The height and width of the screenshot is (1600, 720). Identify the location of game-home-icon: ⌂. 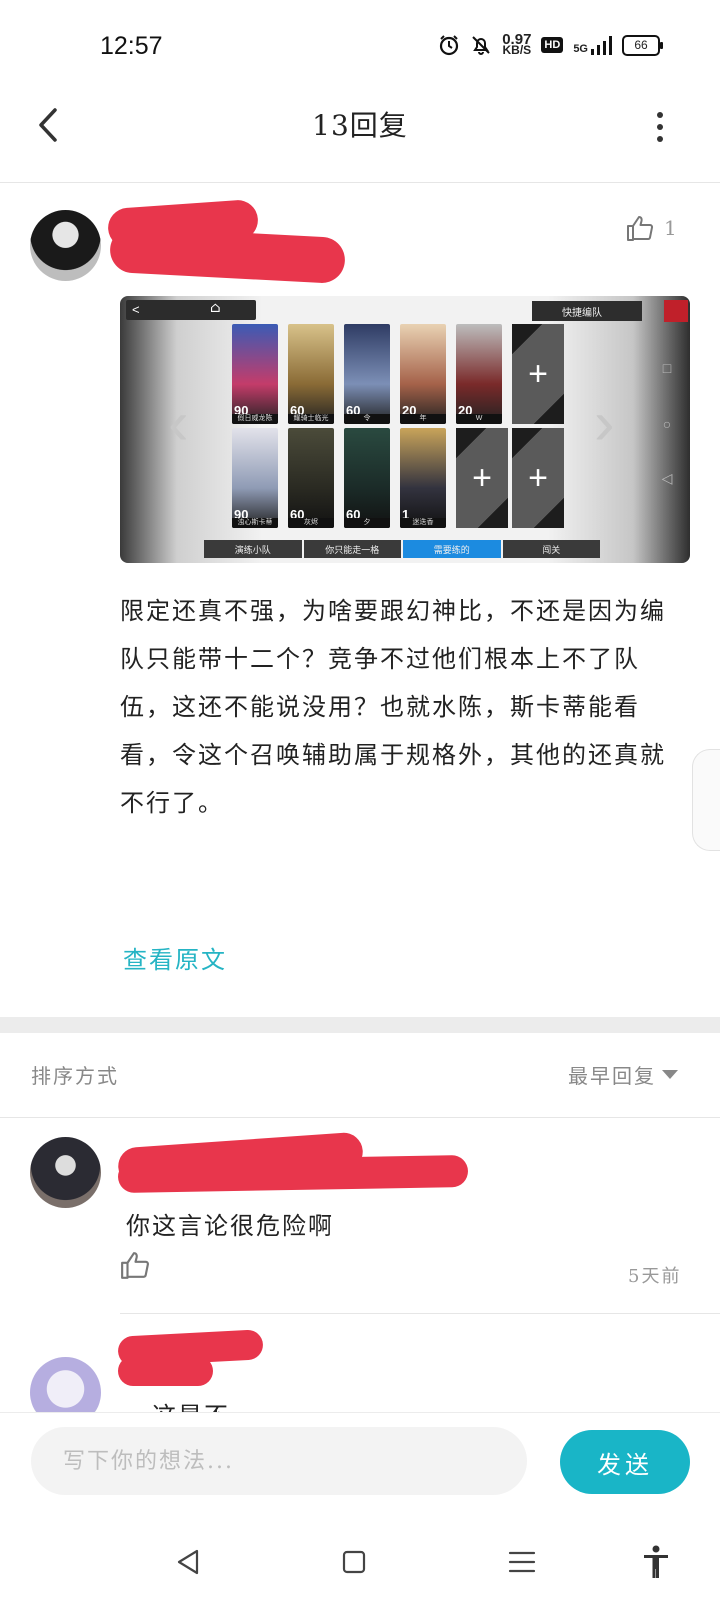
(215, 308).